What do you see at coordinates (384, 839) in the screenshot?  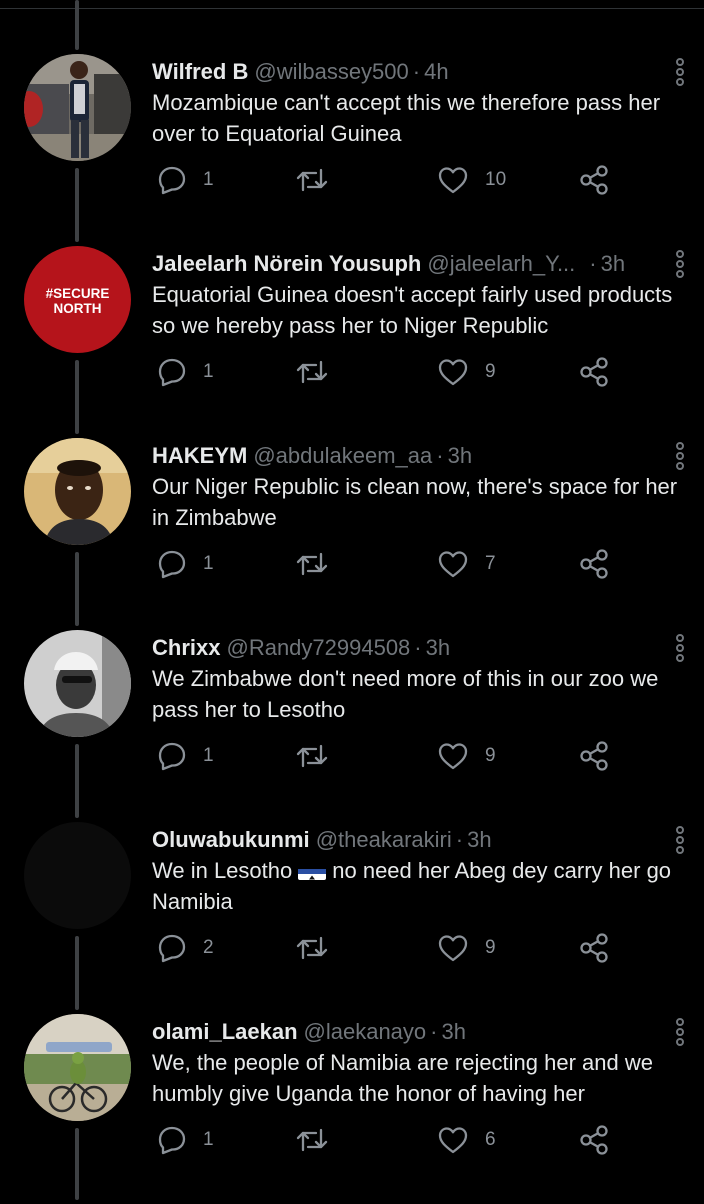 I see `user-handle: @theakarakiri` at bounding box center [384, 839].